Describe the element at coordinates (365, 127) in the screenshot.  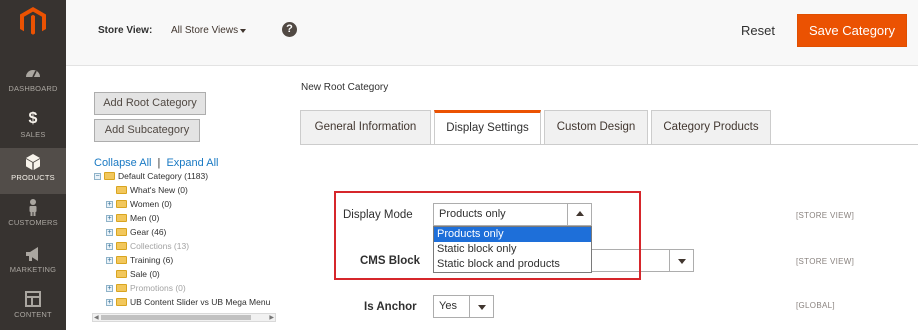
I see `tab-general-information: General Information` at that location.